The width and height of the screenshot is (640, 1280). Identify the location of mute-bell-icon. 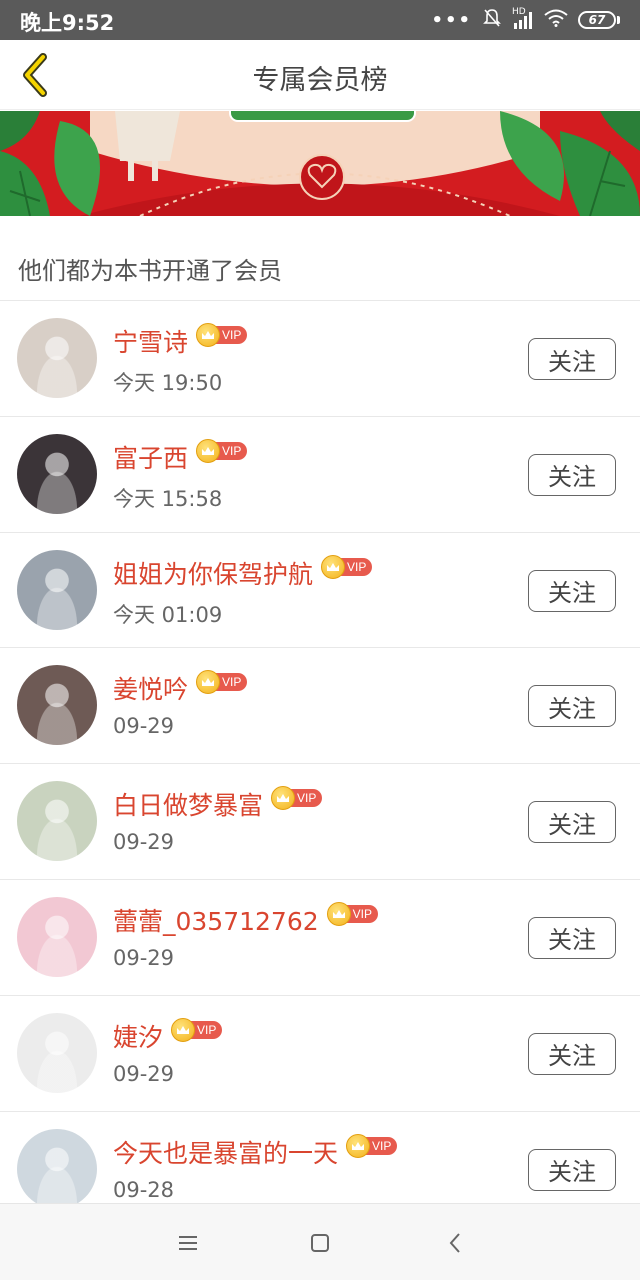
(492, 20).